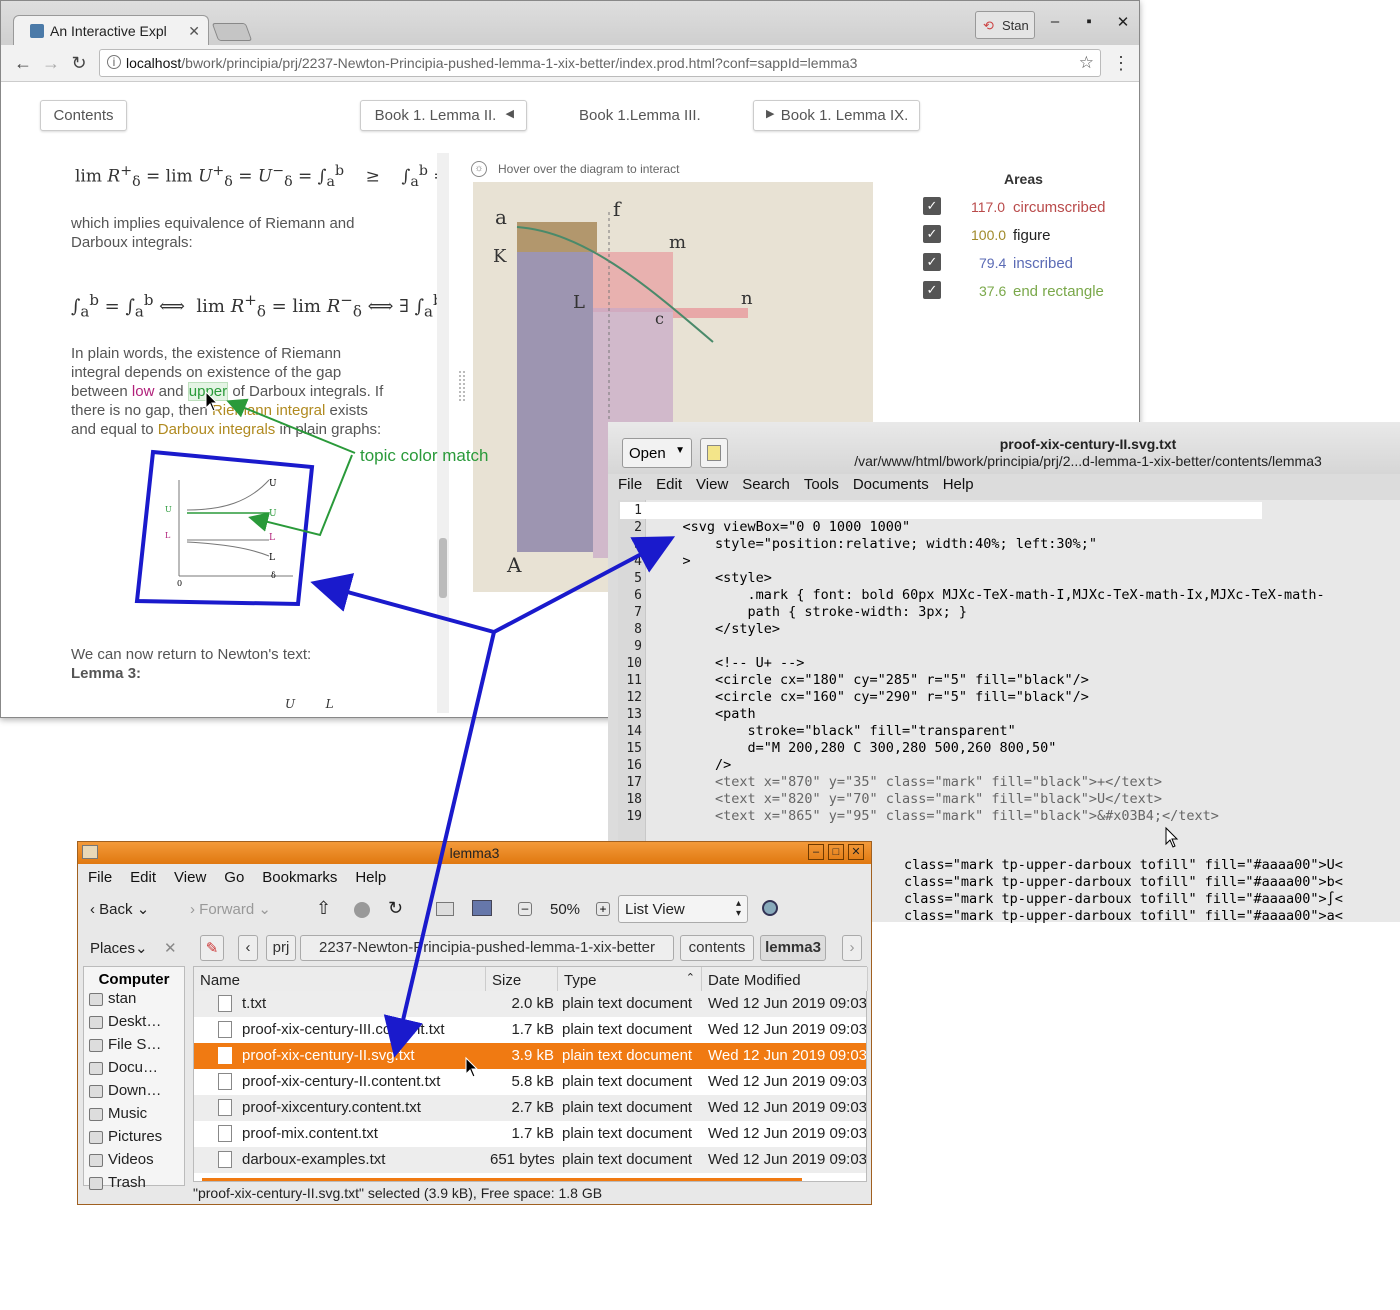 Image resolution: width=1400 pixels, height=1310 pixels. I want to click on sidebar-item-videos: Videos, so click(134, 1162).